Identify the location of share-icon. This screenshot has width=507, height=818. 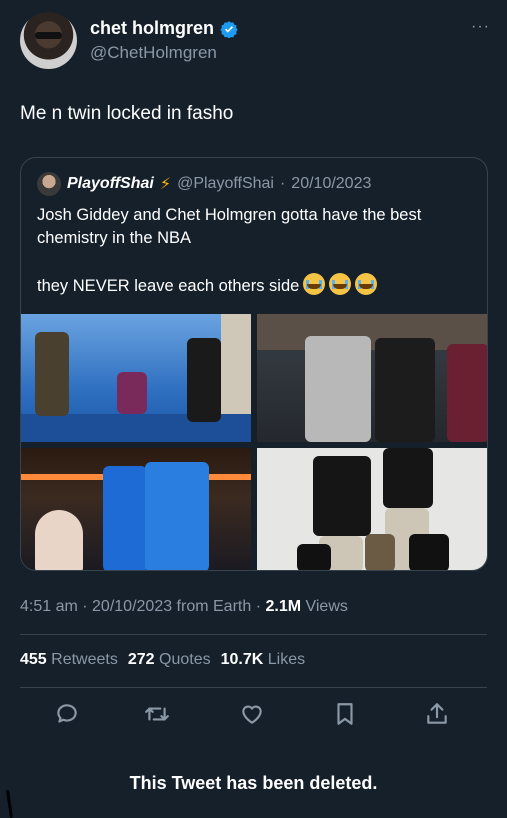
(437, 714).